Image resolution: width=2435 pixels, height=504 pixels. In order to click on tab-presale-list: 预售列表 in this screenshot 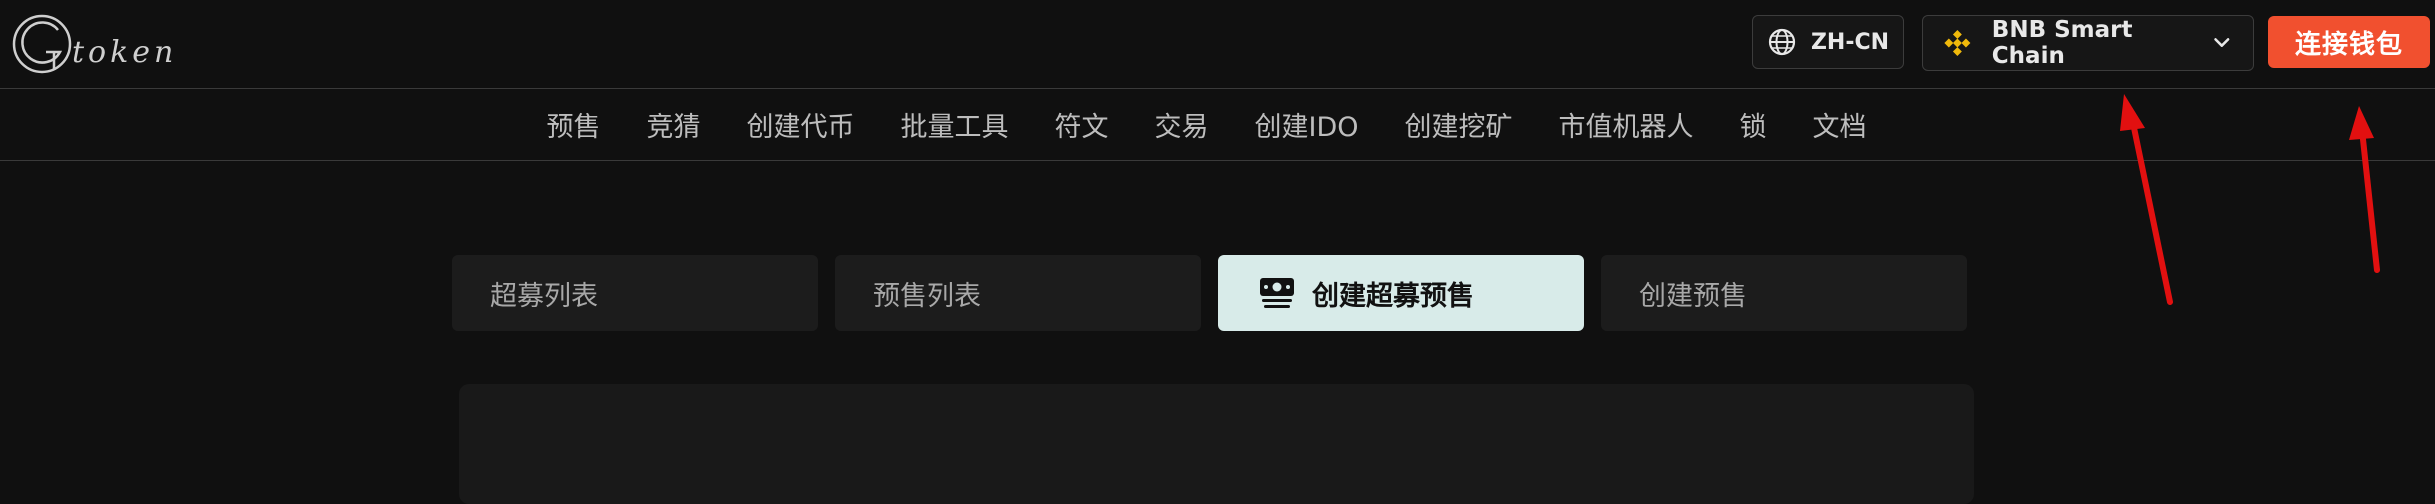, I will do `click(1018, 293)`.